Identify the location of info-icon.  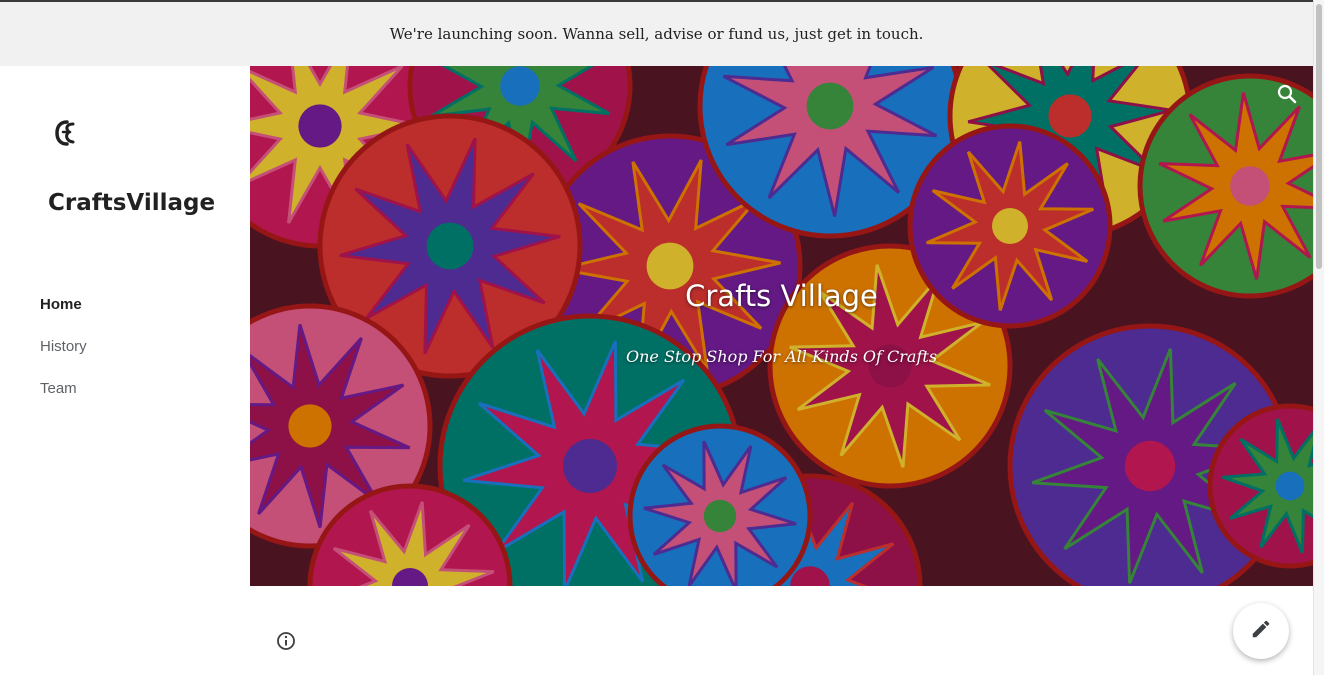
(286, 641).